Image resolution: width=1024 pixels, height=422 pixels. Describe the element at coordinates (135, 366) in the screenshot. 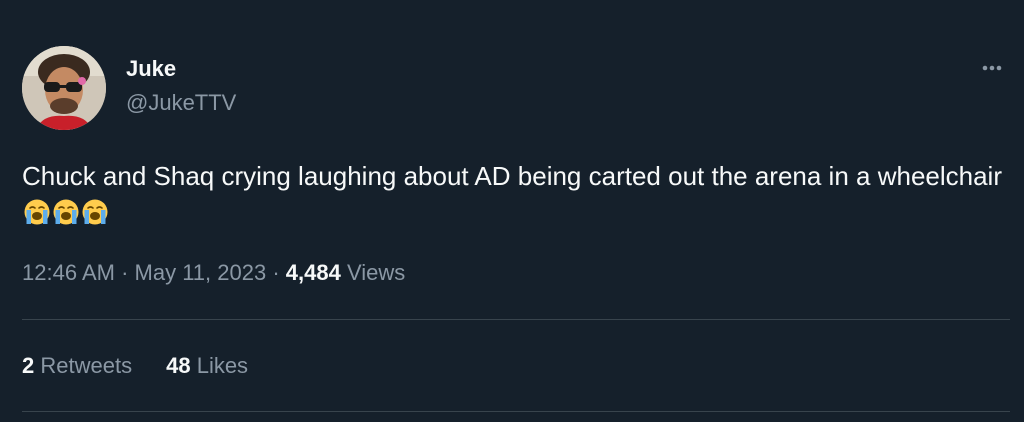

I see `engagement-stats: 2 Retweets 48 Likes` at that location.